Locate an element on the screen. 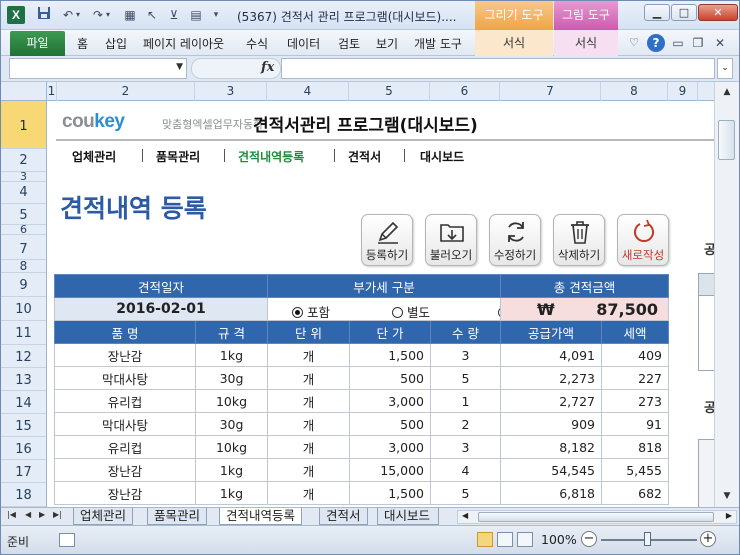 This screenshot has height=555, width=740. next-sheet-icon: ▶ is located at coordinates (42, 514).